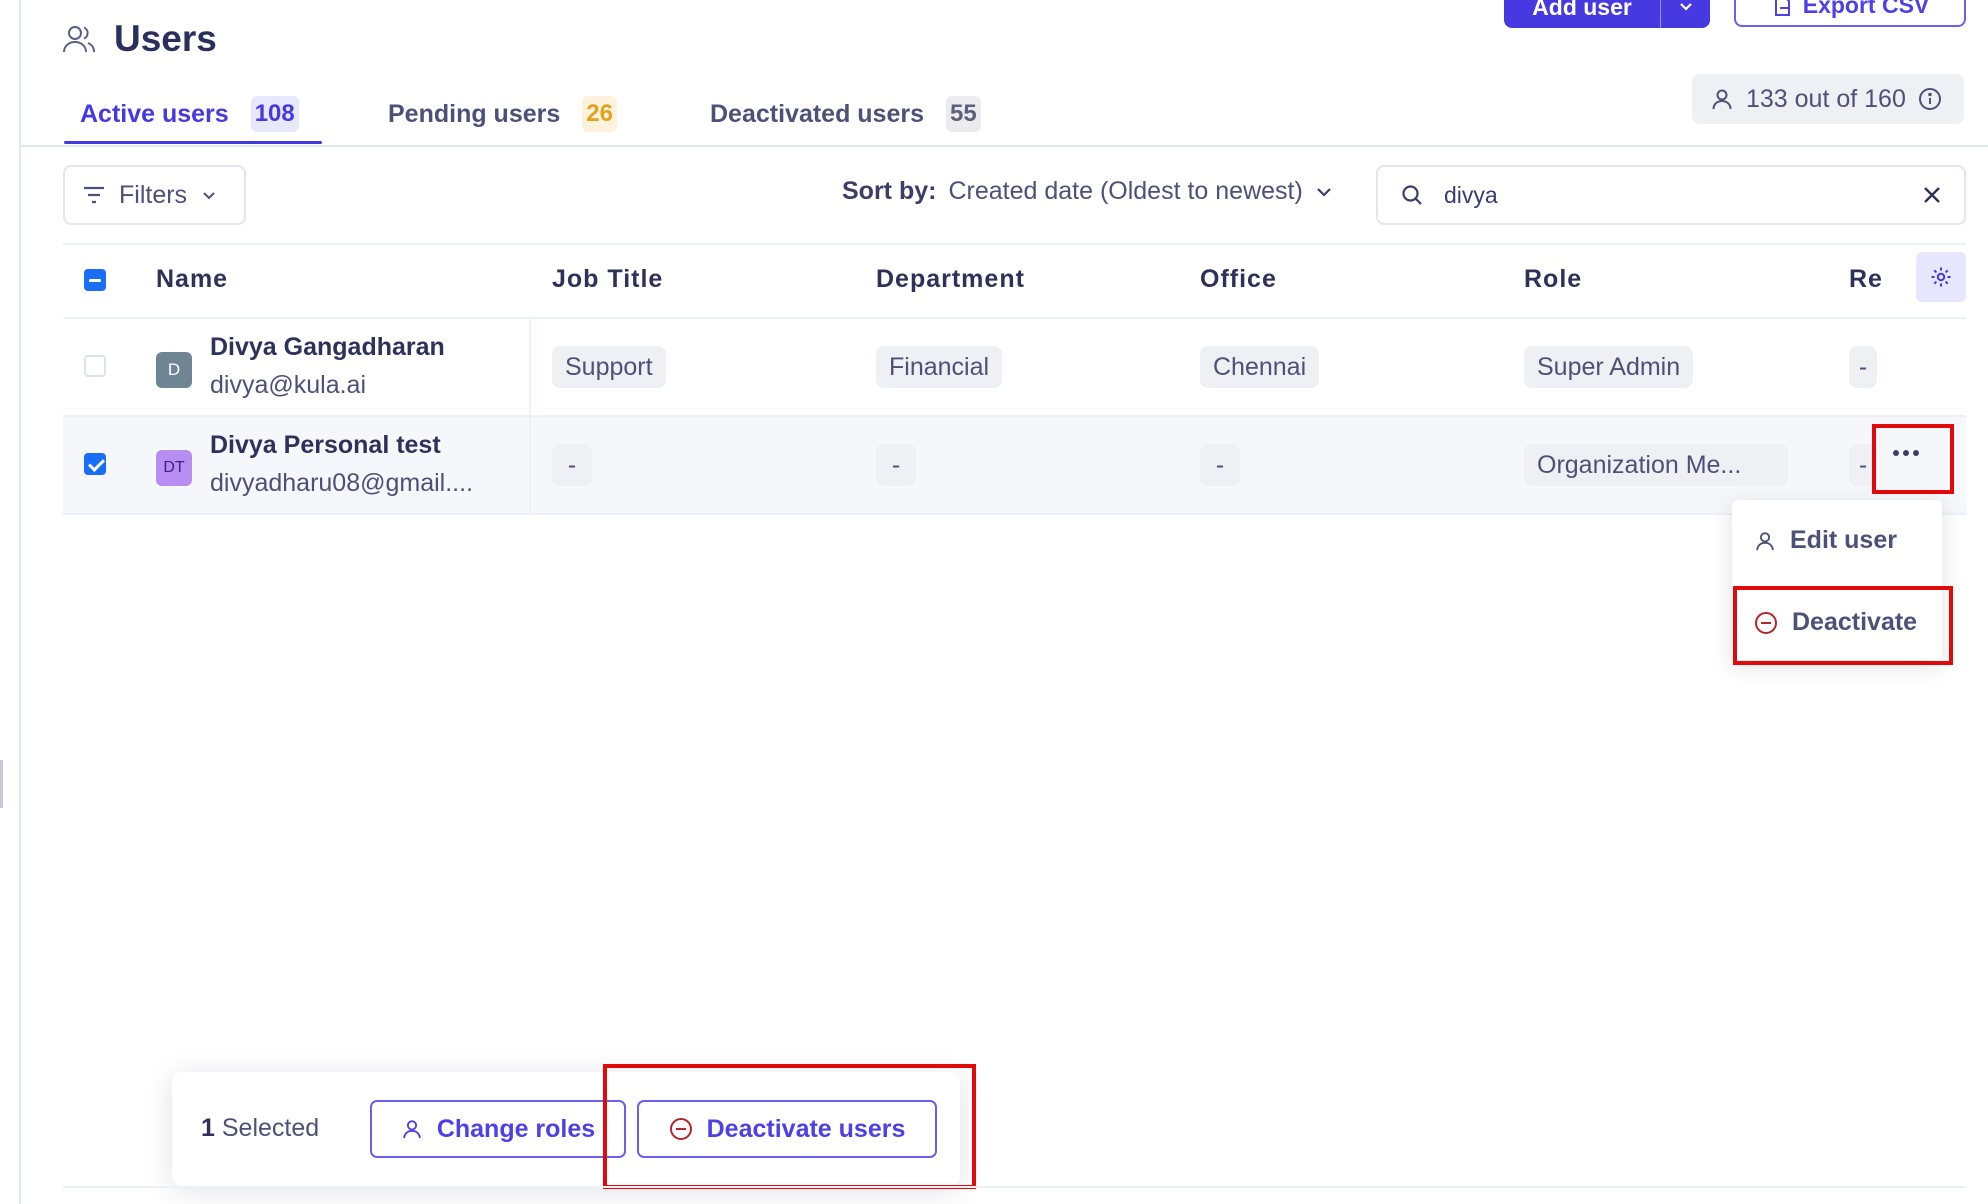  What do you see at coordinates (94, 195) in the screenshot?
I see `filter-icon` at bounding box center [94, 195].